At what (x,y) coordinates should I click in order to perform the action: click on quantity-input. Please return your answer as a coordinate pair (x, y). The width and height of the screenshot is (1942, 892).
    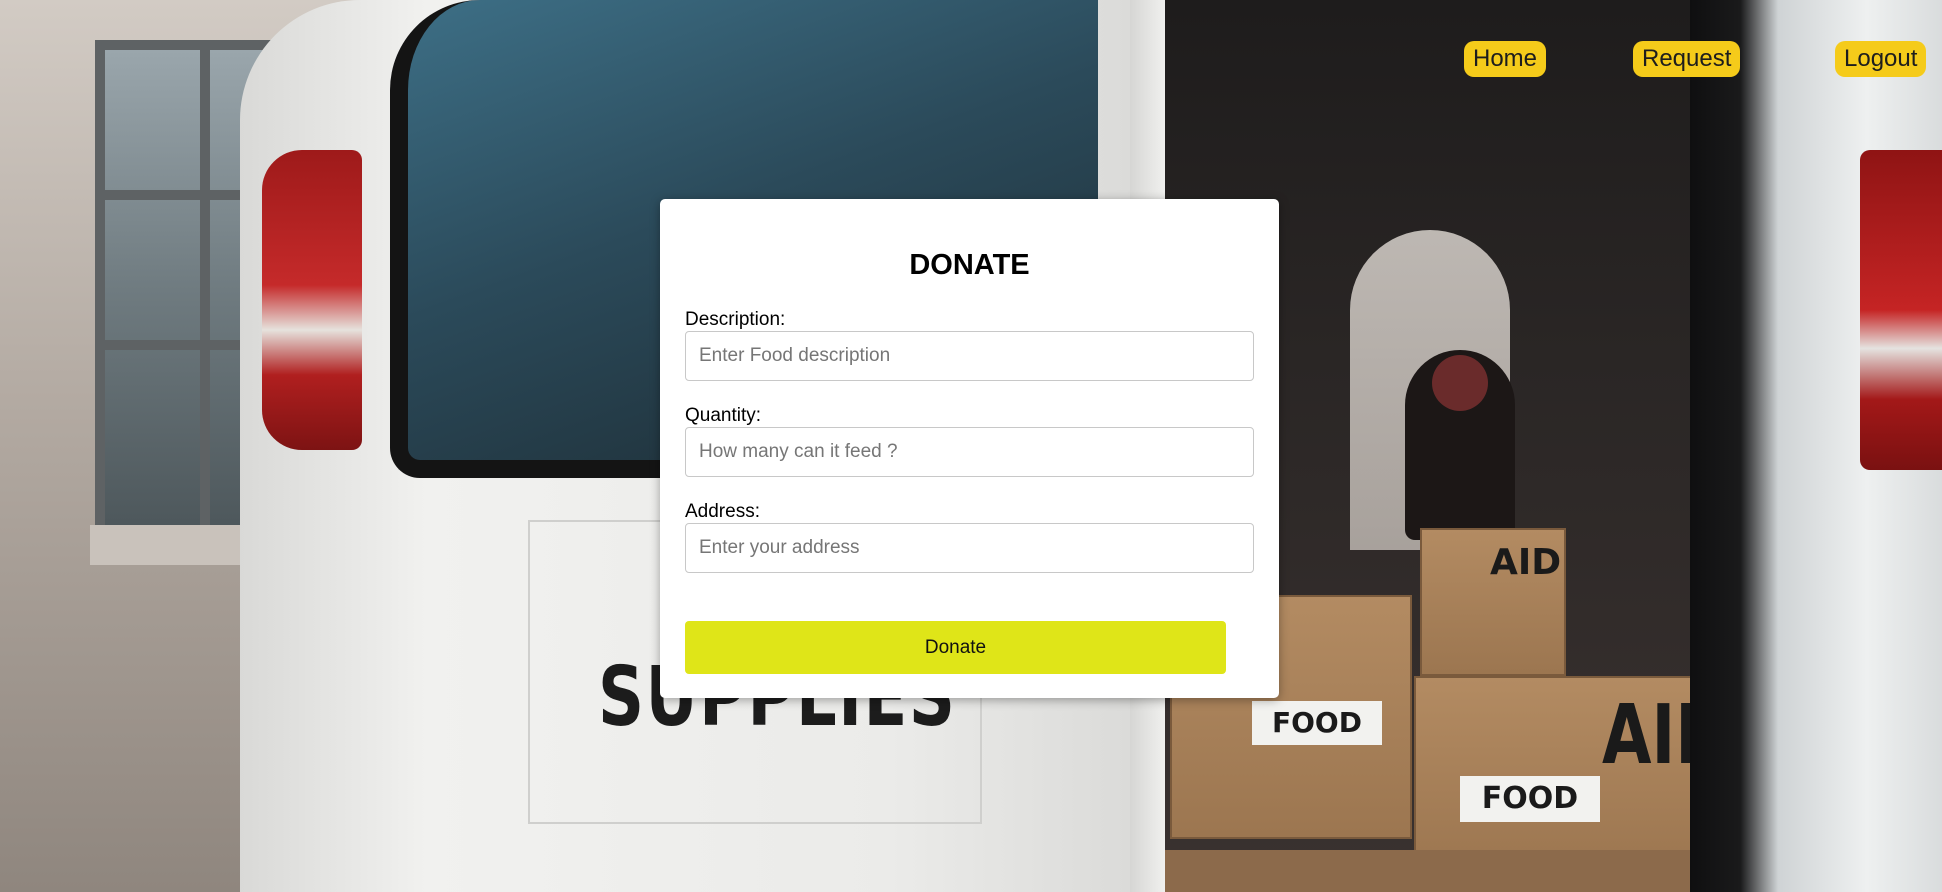
    Looking at the image, I should click on (969, 452).